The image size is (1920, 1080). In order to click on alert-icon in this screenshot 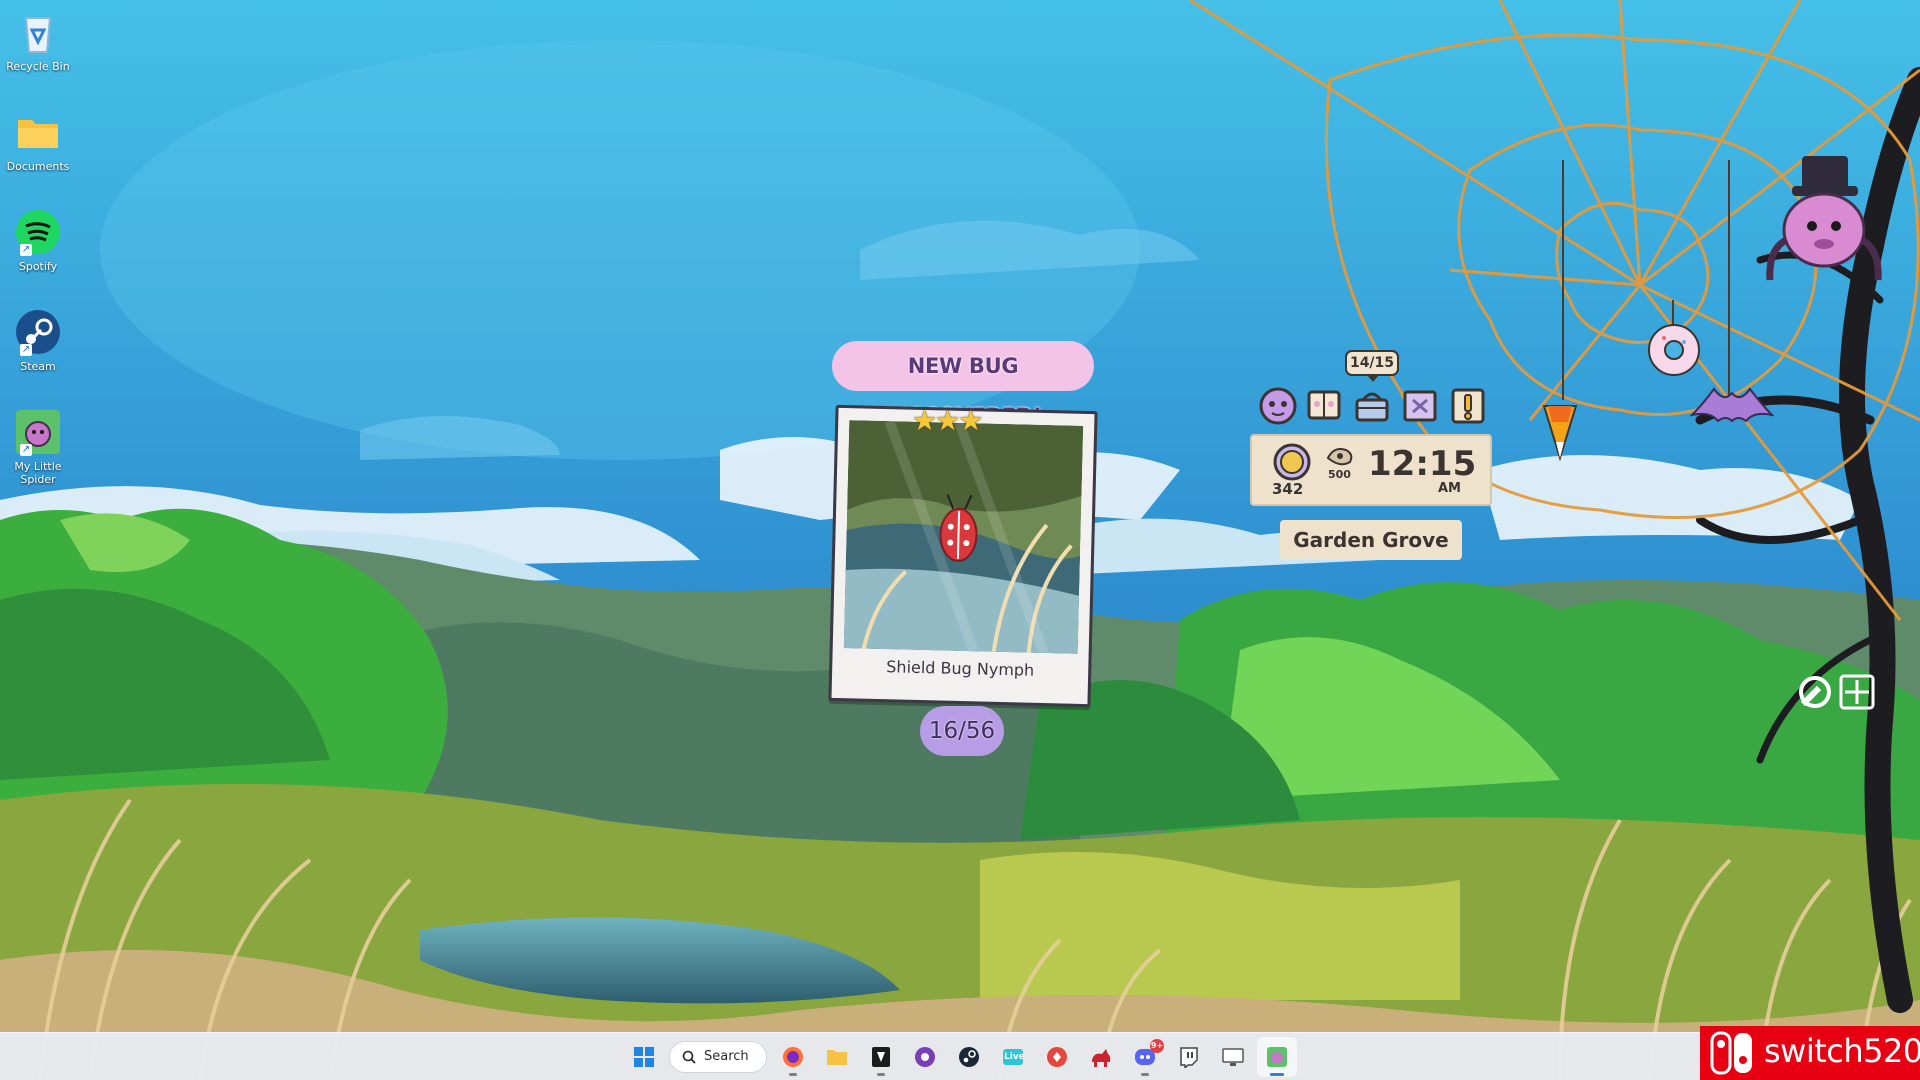, I will do `click(1468, 405)`.